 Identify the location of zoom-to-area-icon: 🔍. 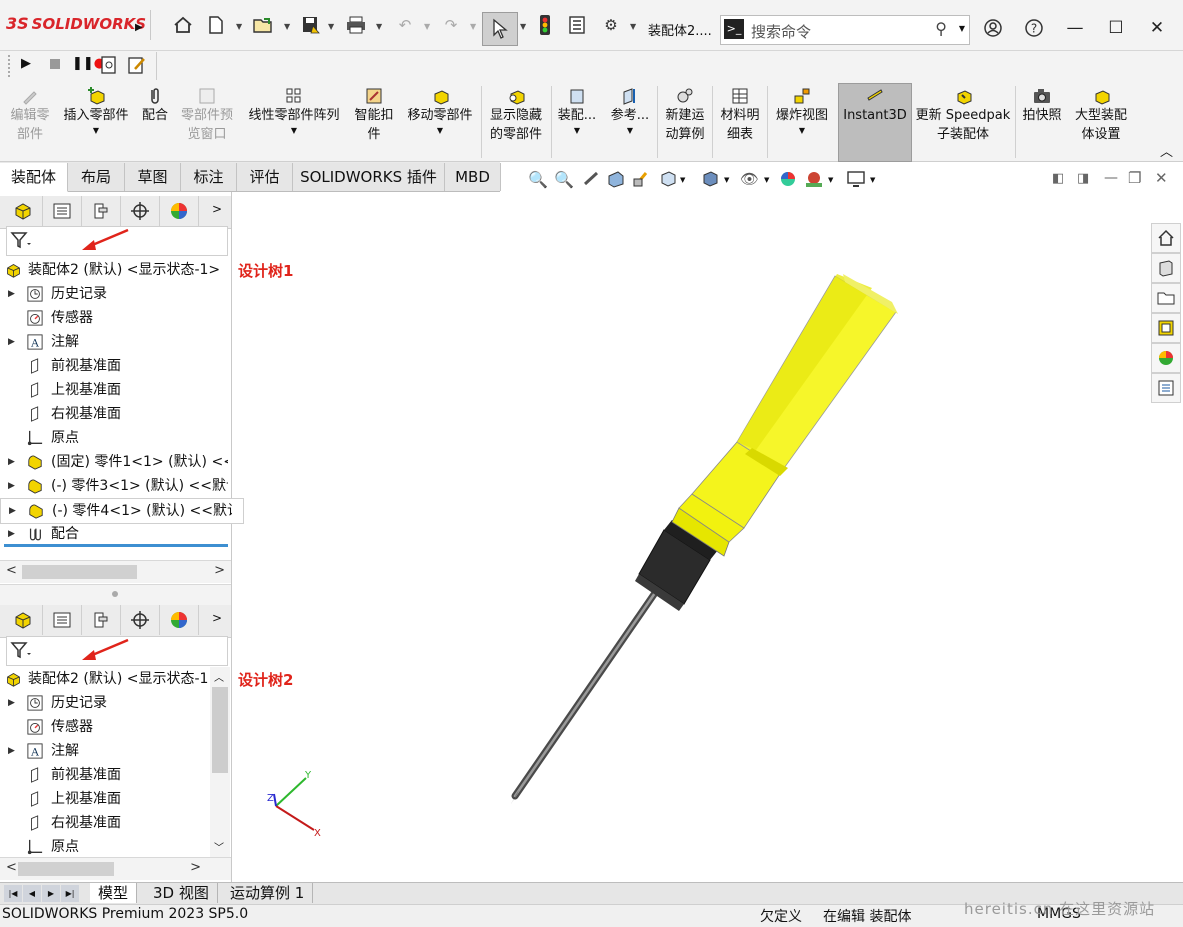
(564, 179).